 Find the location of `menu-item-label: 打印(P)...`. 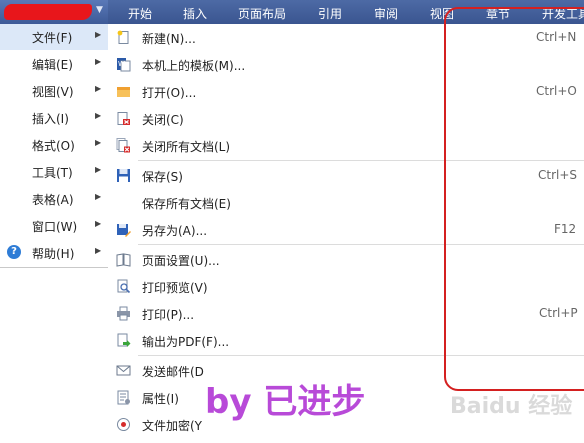

menu-item-label: 打印(P)... is located at coordinates (168, 315).